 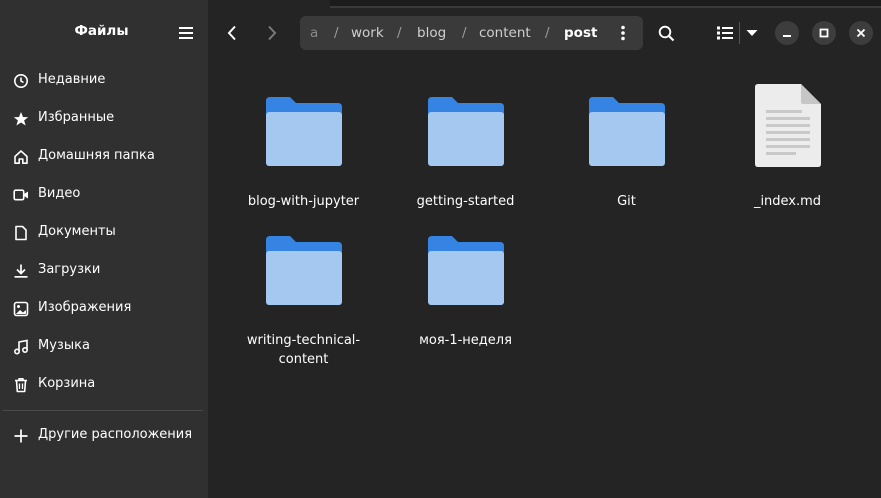 I want to click on clock-icon, so click(x=21, y=81).